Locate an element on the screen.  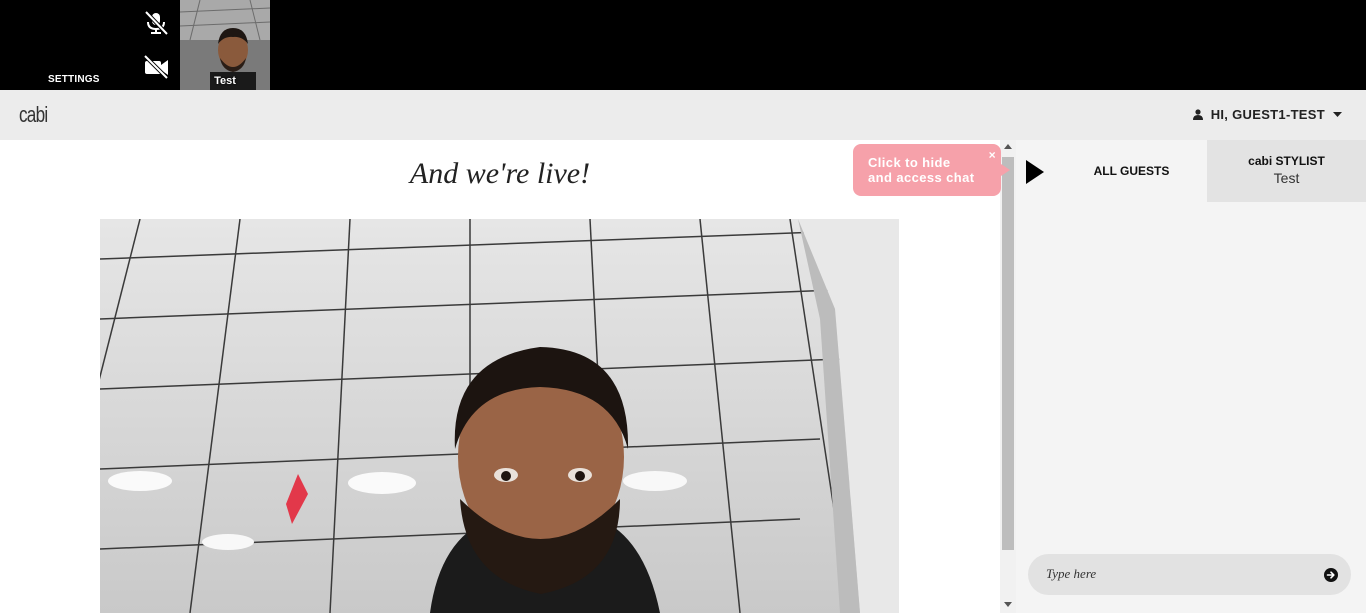
tooltip-line-2: and access chat is located at coordinates (921, 177).